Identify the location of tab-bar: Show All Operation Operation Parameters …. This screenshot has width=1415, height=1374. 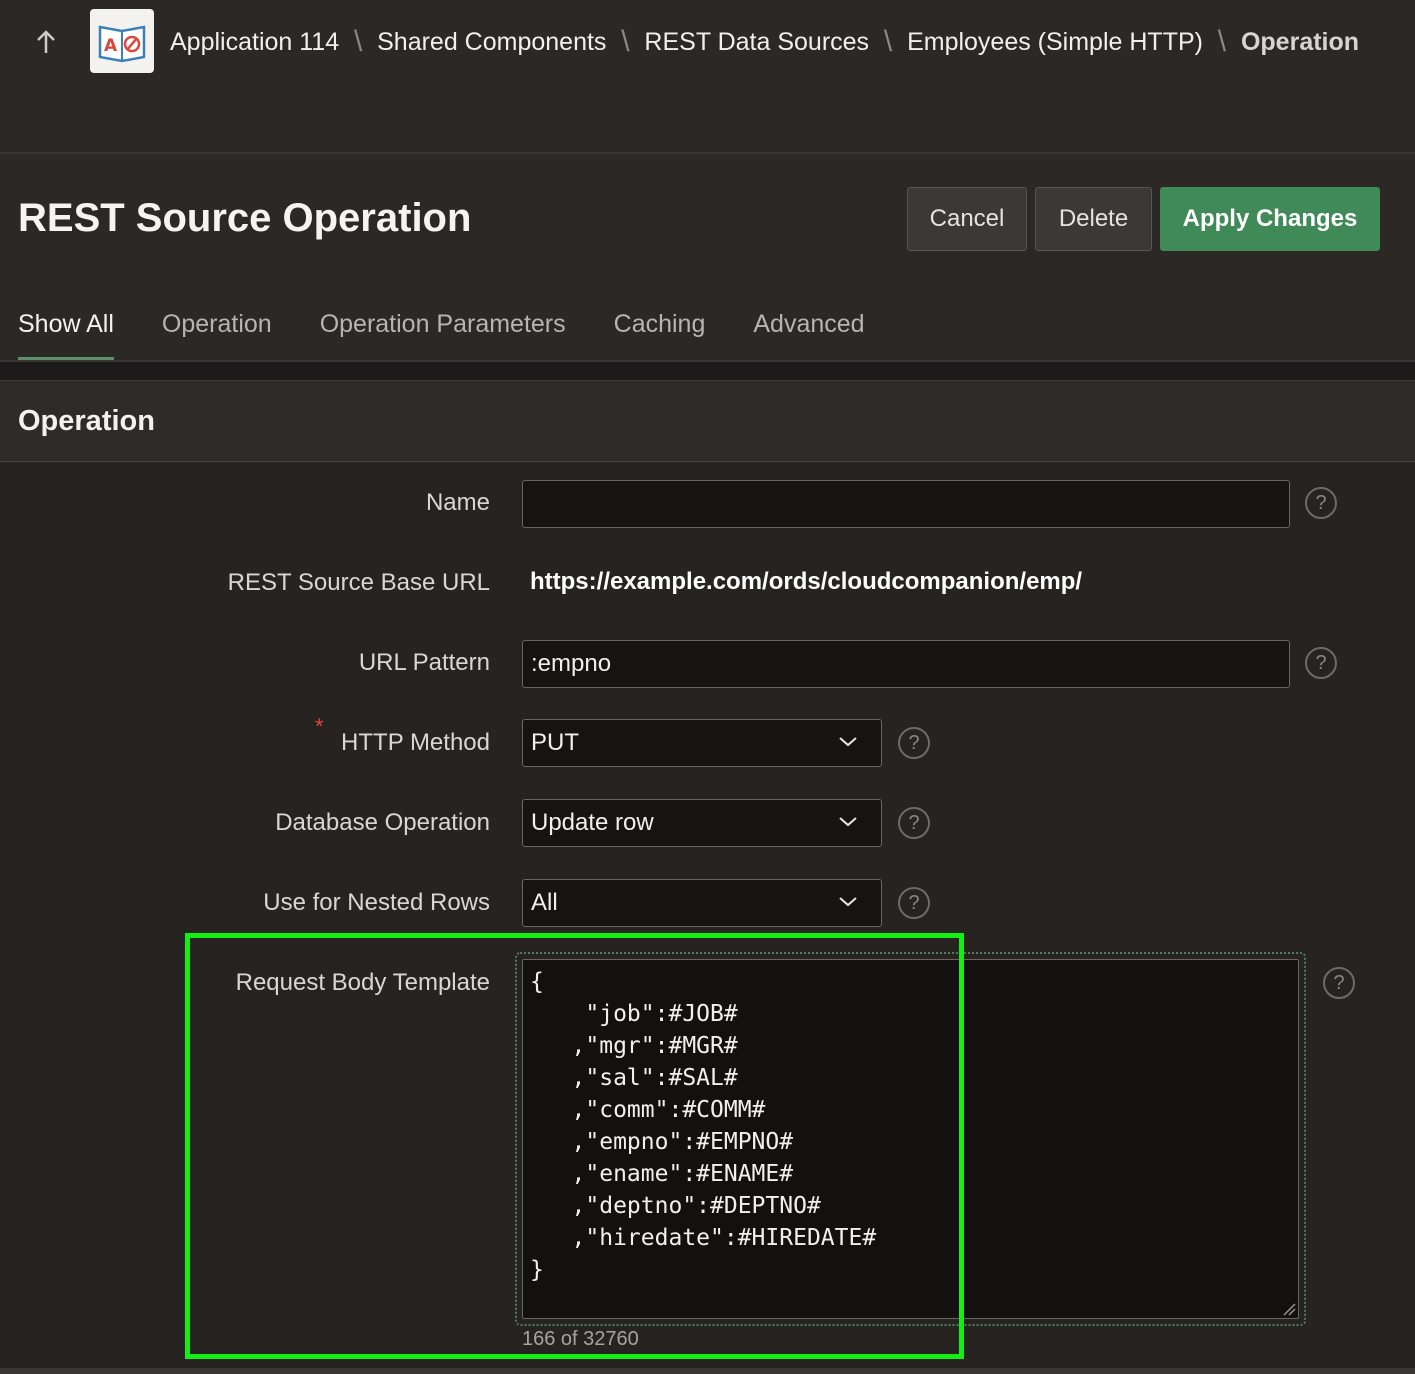
(465, 333).